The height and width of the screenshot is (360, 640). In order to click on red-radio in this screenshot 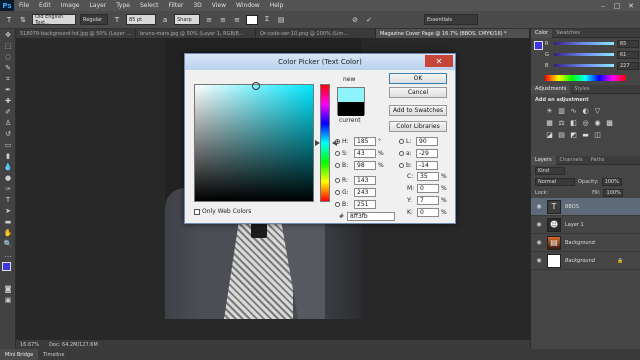, I will do `click(337, 180)`.